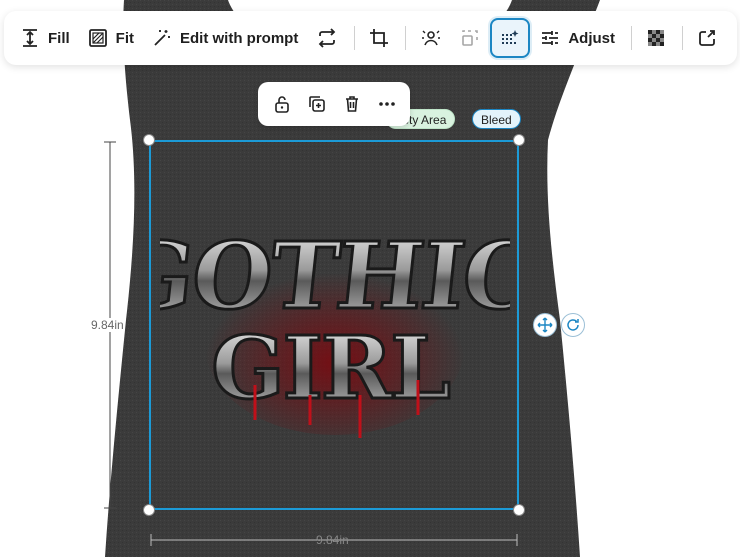 This screenshot has width=740, height=557. Describe the element at coordinates (334, 104) in the screenshot. I see `object-mini-toolbar` at that location.